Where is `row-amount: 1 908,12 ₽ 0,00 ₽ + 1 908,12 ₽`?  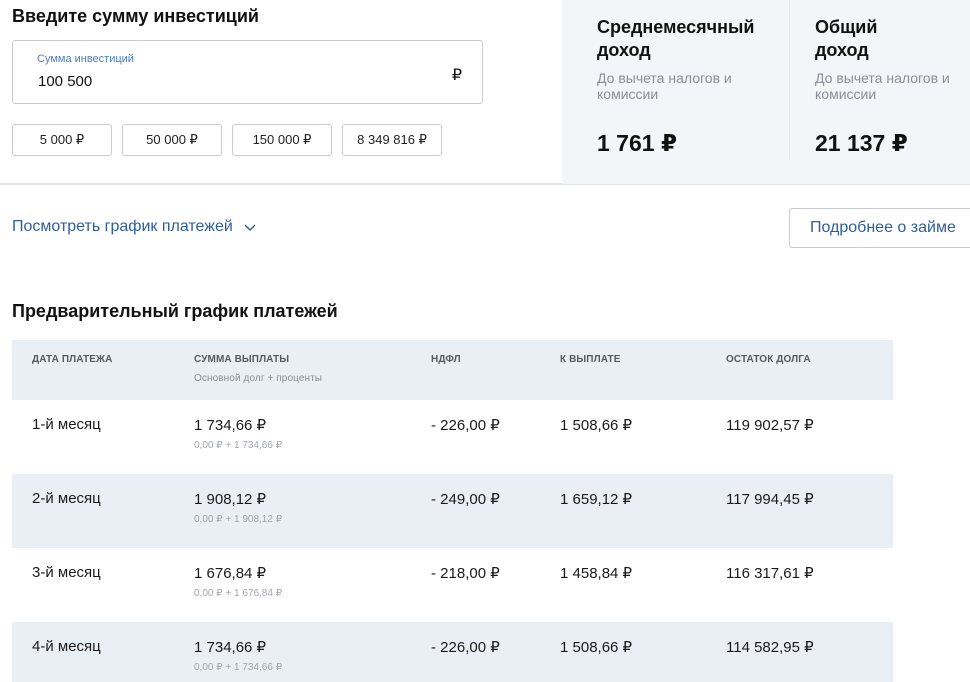 row-amount: 1 908,12 ₽ 0,00 ₽ + 1 908,12 ₽ is located at coordinates (238, 507).